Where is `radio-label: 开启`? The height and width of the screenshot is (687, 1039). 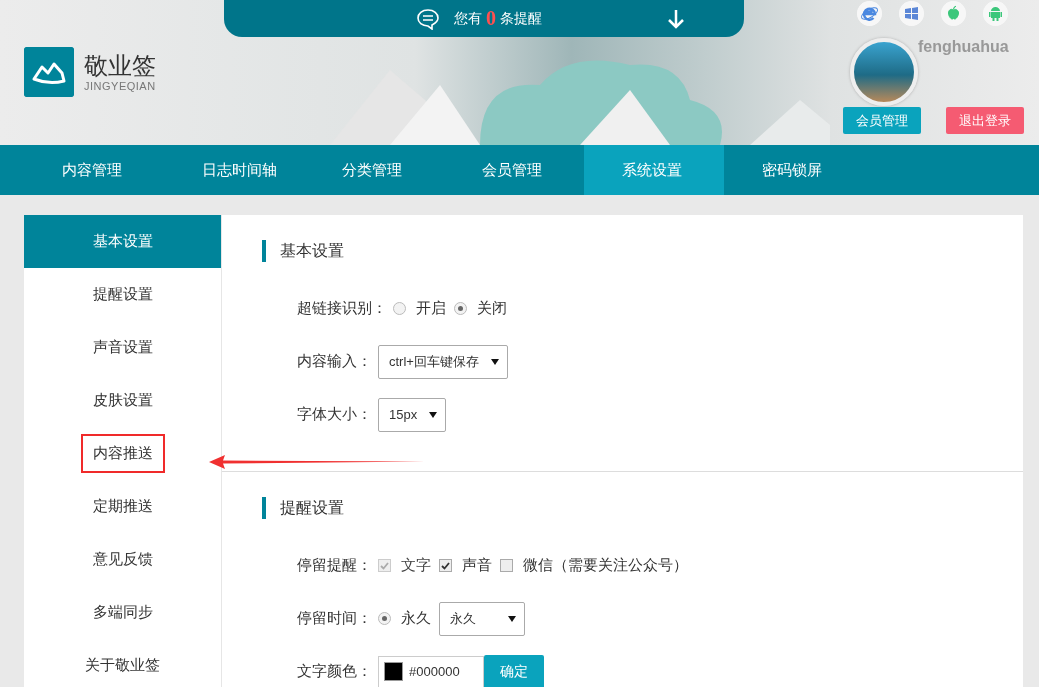
radio-label: 开启 is located at coordinates (431, 308).